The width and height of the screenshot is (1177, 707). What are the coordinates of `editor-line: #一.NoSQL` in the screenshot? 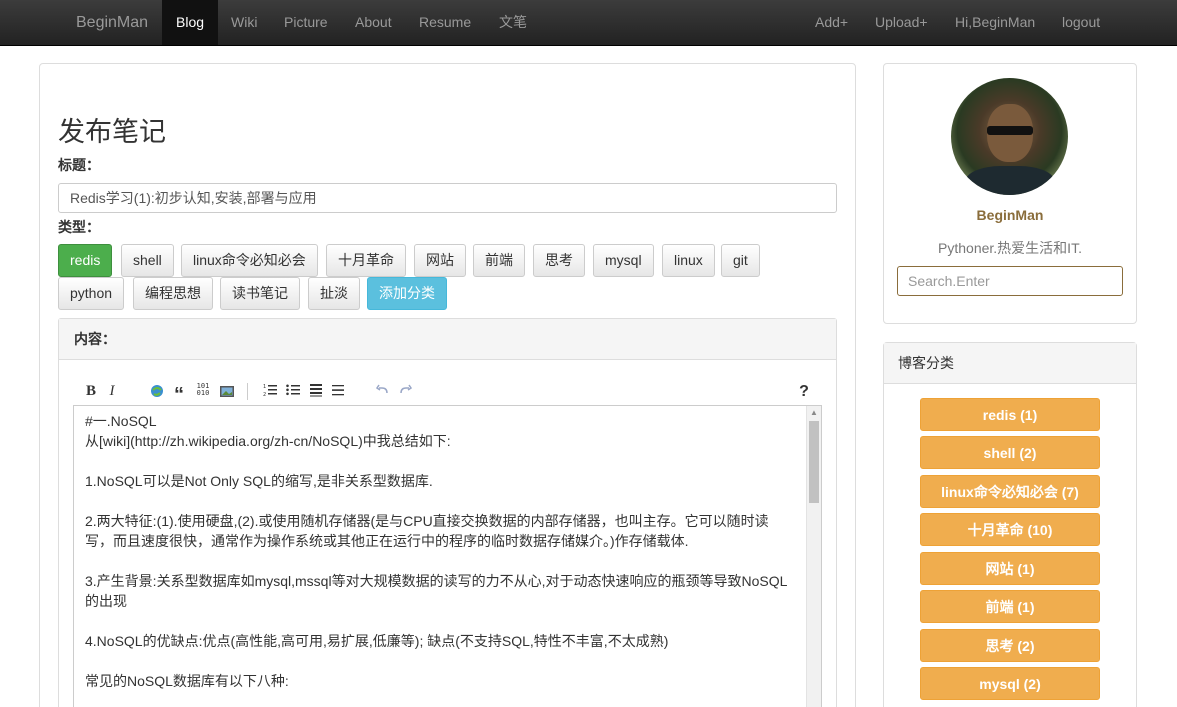 It's located at (121, 421).